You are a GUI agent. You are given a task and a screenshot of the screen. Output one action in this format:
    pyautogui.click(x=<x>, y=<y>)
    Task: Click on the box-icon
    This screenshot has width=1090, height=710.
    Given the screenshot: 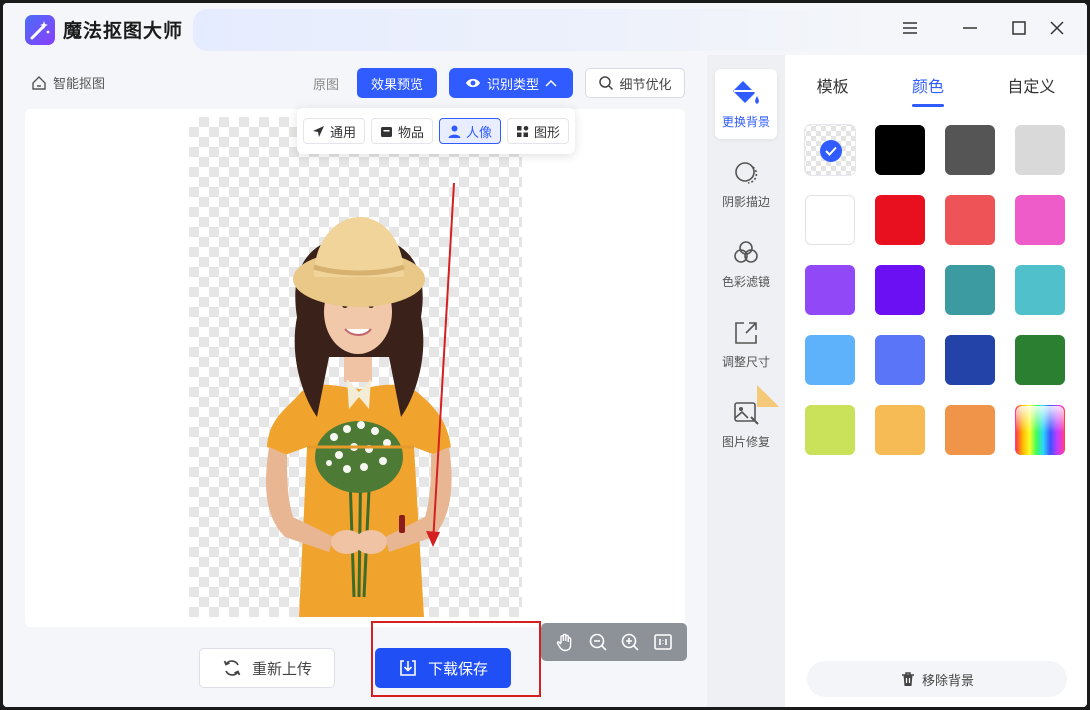 What is the action you would take?
    pyautogui.click(x=387, y=131)
    